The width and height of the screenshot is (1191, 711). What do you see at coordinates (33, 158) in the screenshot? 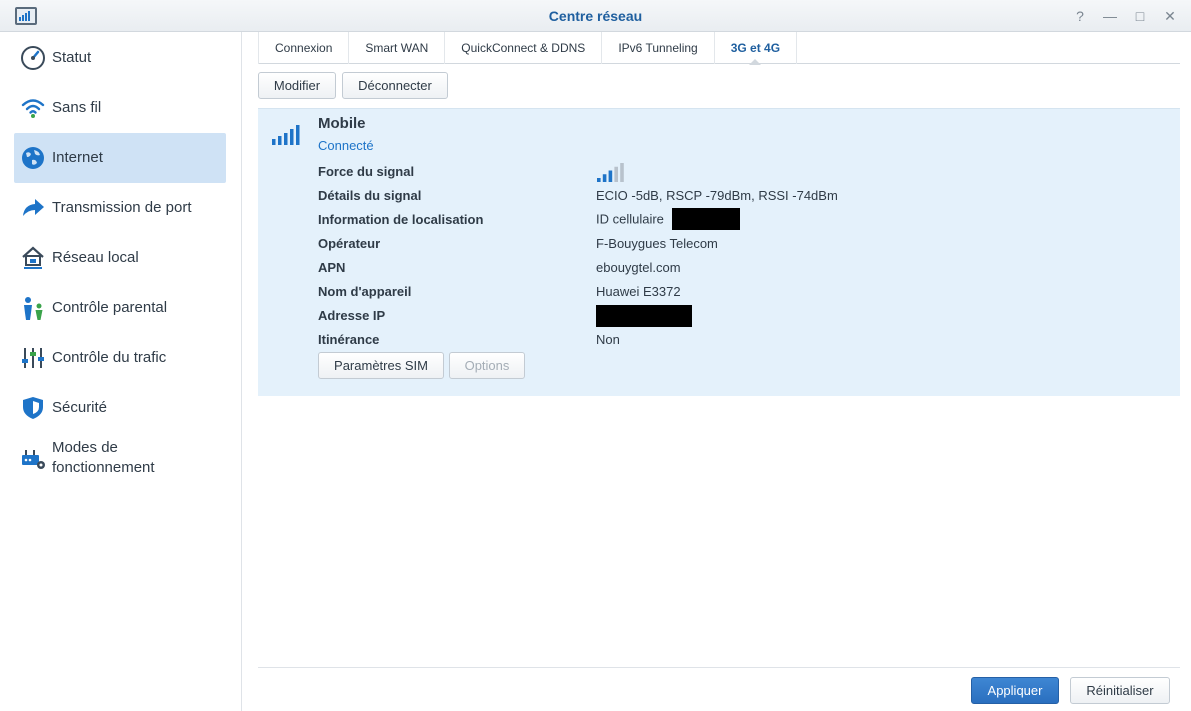
I see `globe-icon` at bounding box center [33, 158].